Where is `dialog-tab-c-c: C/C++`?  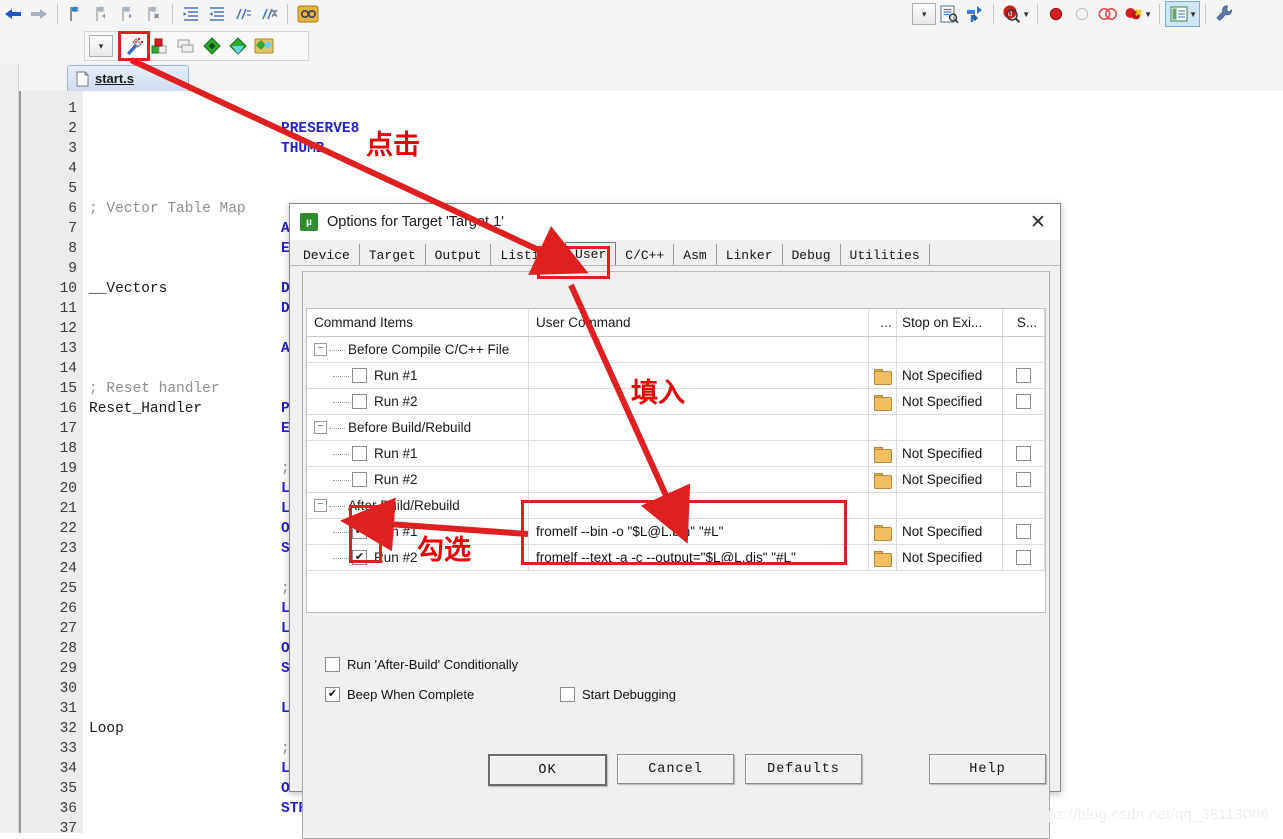
dialog-tab-c-c: C/C++ is located at coordinates (645, 255).